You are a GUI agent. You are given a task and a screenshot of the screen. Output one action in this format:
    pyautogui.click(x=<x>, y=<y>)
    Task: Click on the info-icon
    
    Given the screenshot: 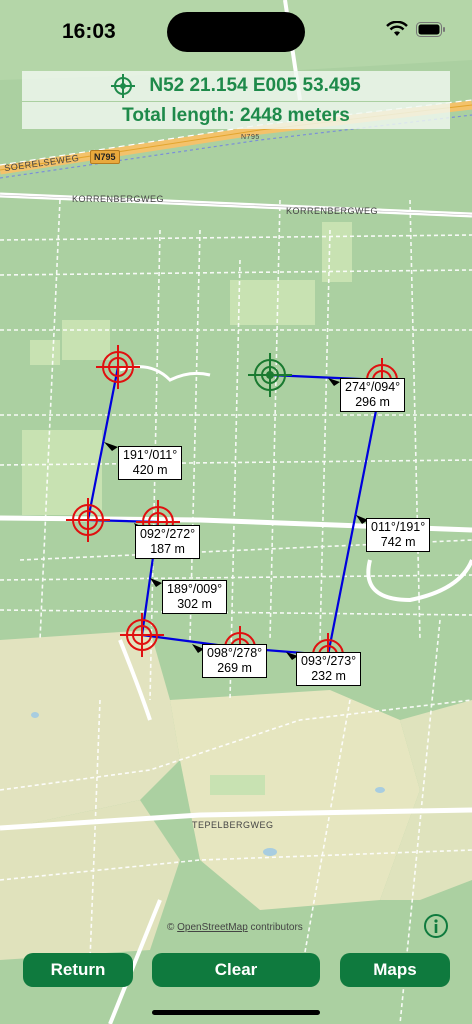 What is the action you would take?
    pyautogui.click(x=436, y=926)
    